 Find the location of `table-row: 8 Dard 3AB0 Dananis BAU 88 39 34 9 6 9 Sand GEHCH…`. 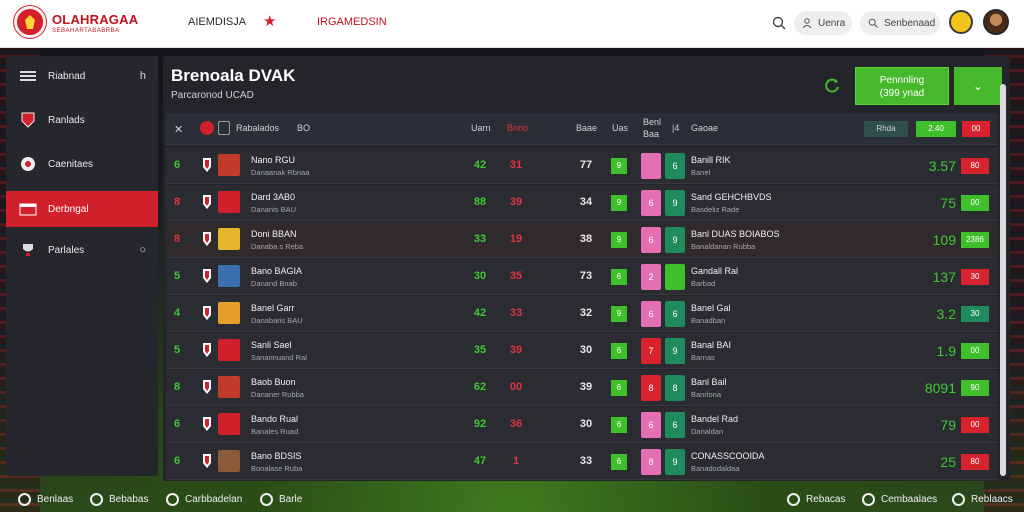

table-row: 8 Dard 3AB0 Dananis BAU 88 39 34 9 6 9 Sand GEHCH… is located at coordinates (582, 203).